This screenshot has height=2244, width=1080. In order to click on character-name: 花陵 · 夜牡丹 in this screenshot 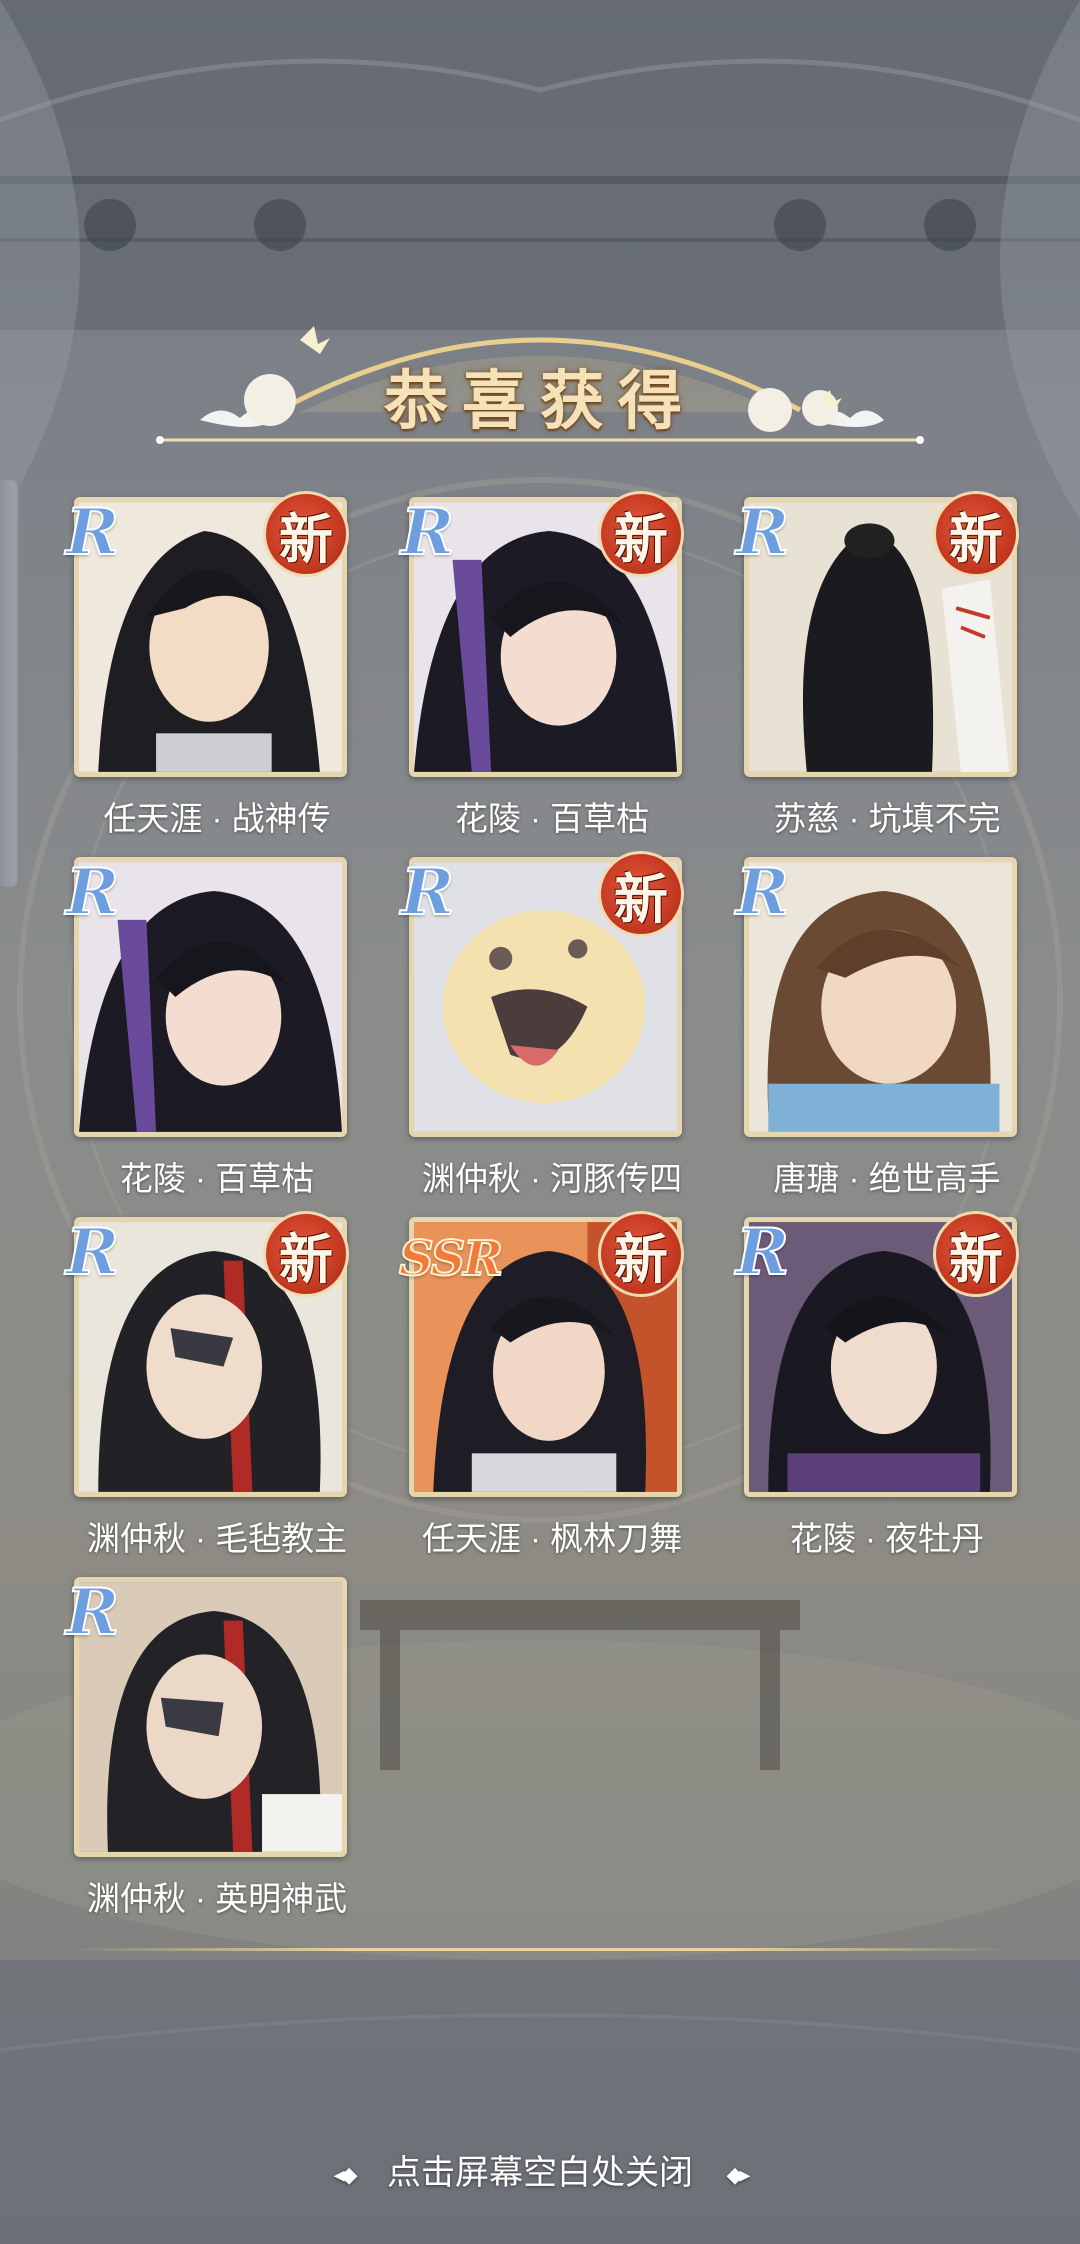, I will do `click(887, 1538)`.